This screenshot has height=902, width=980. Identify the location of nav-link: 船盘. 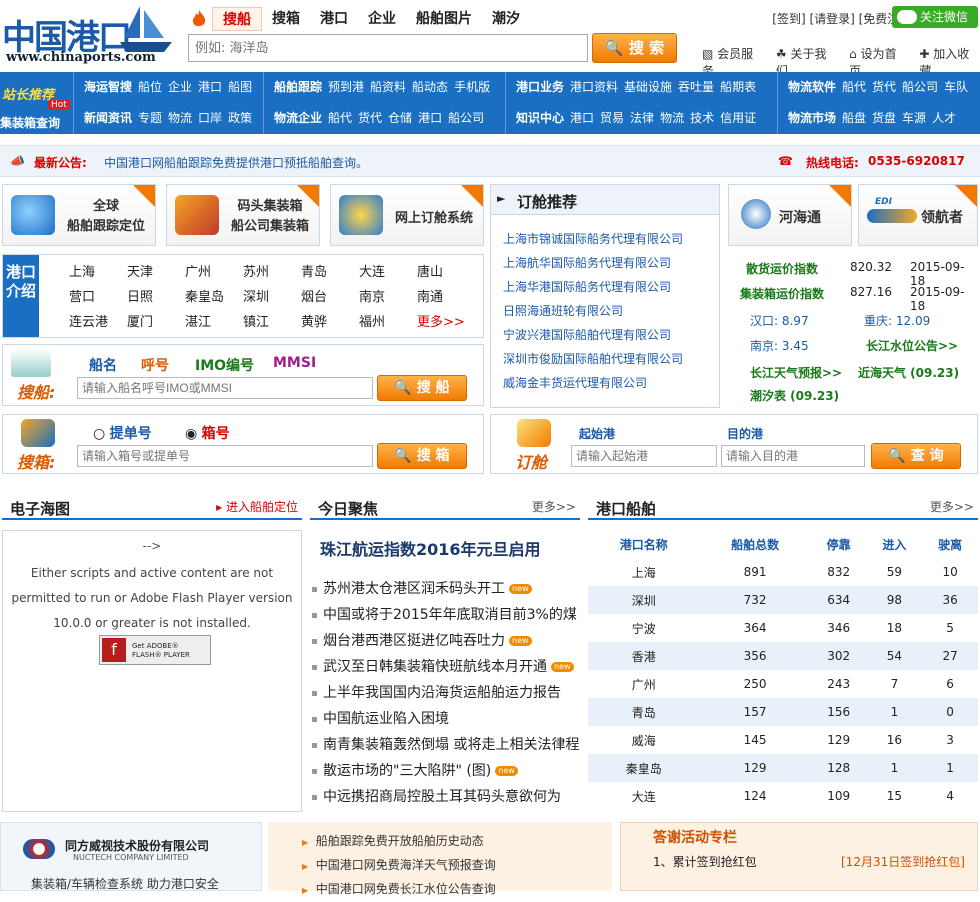
(854, 118).